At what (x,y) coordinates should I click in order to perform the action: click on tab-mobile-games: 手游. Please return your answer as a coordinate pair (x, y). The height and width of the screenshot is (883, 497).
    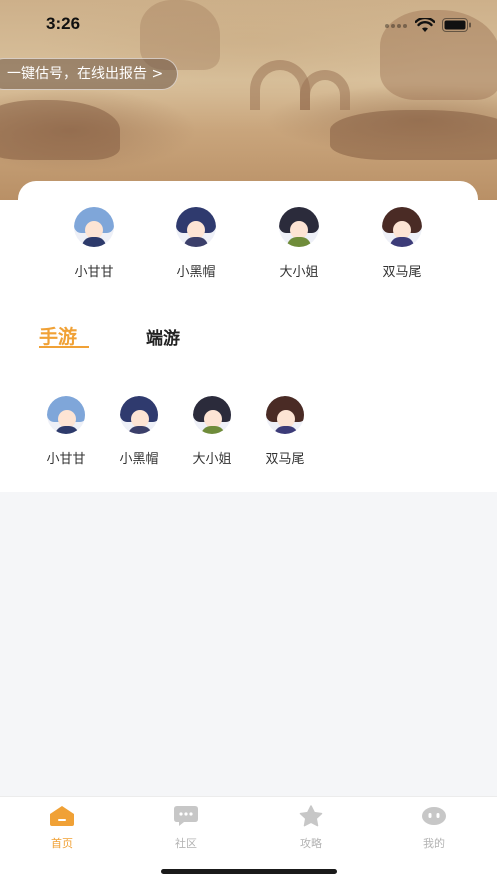
    Looking at the image, I should click on (58, 335).